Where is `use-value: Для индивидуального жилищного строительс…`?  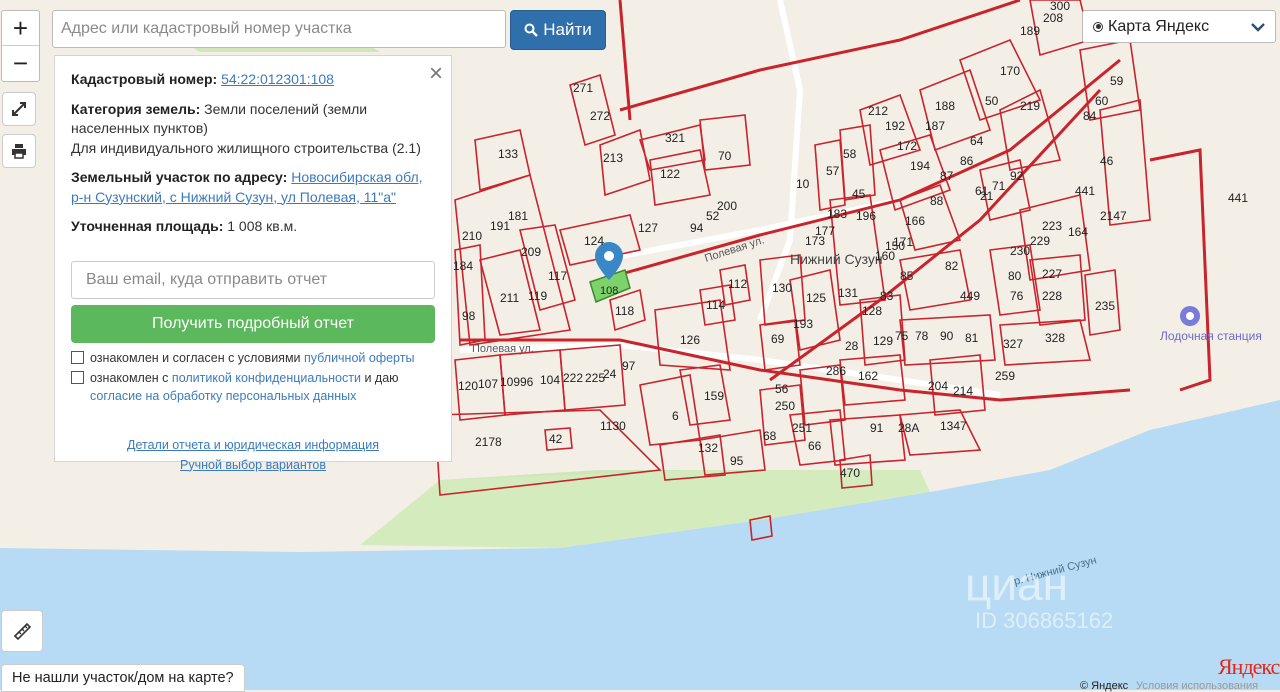
use-value: Для индивидуального жилищного строительс… is located at coordinates (246, 147).